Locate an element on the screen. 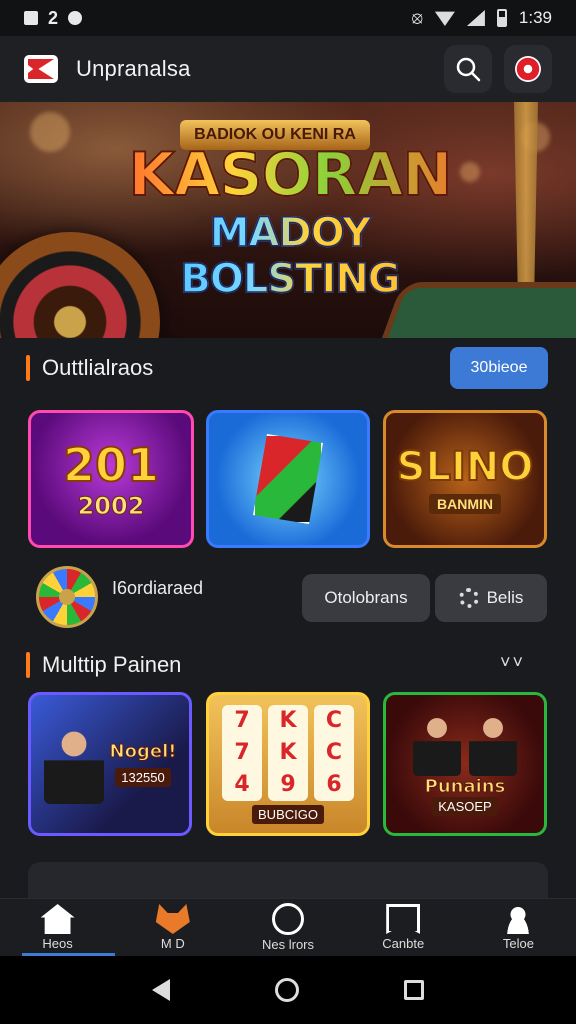 This screenshot has width=576, height=1024. game-tile-5: 7 7 4 K K 9 C C 6 BUBCIGO is located at coordinates (288, 764).